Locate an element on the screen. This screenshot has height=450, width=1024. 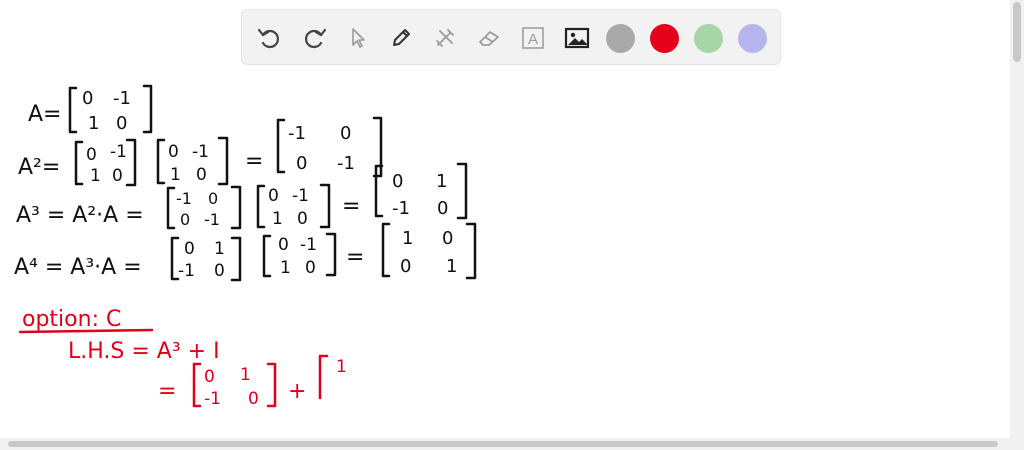
text-box-icon: A is located at coordinates (533, 38).